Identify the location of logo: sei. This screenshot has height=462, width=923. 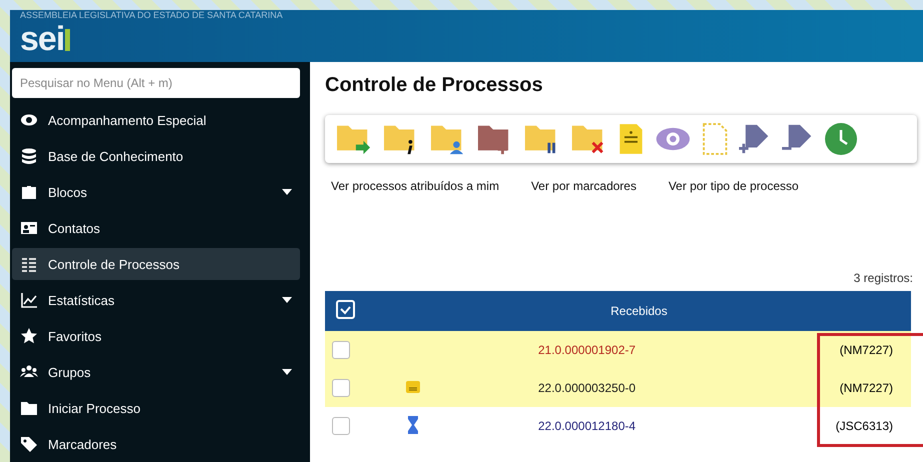
(42, 39).